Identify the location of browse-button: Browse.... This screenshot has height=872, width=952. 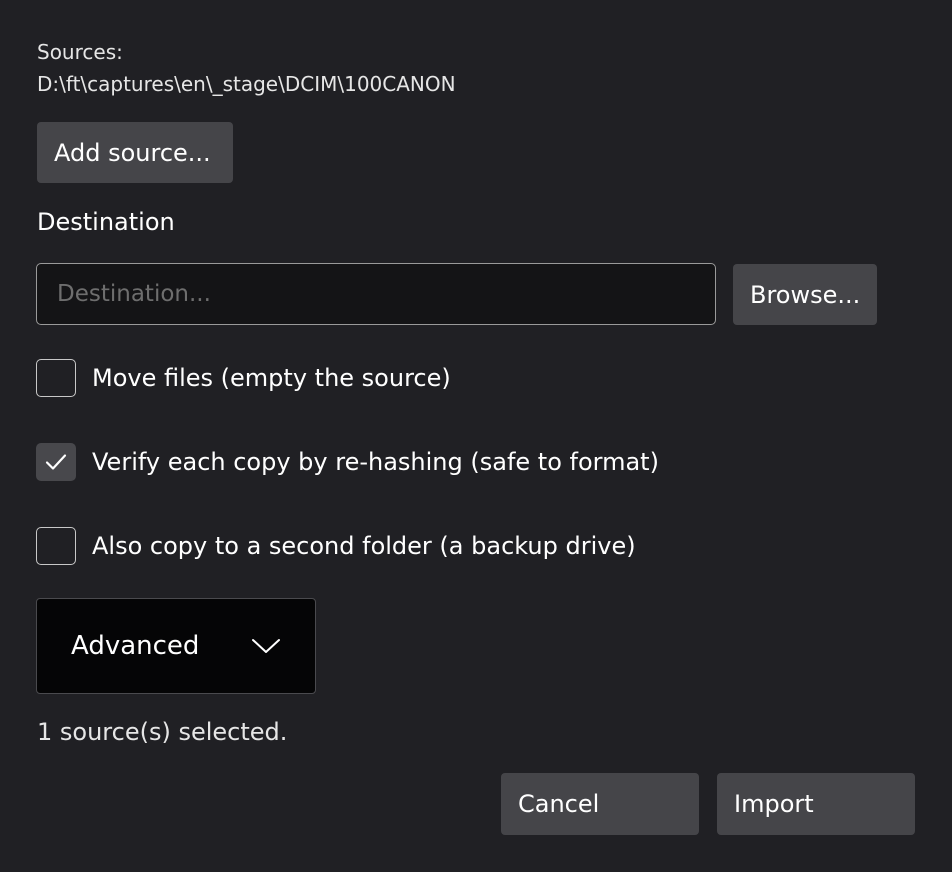
(805, 294).